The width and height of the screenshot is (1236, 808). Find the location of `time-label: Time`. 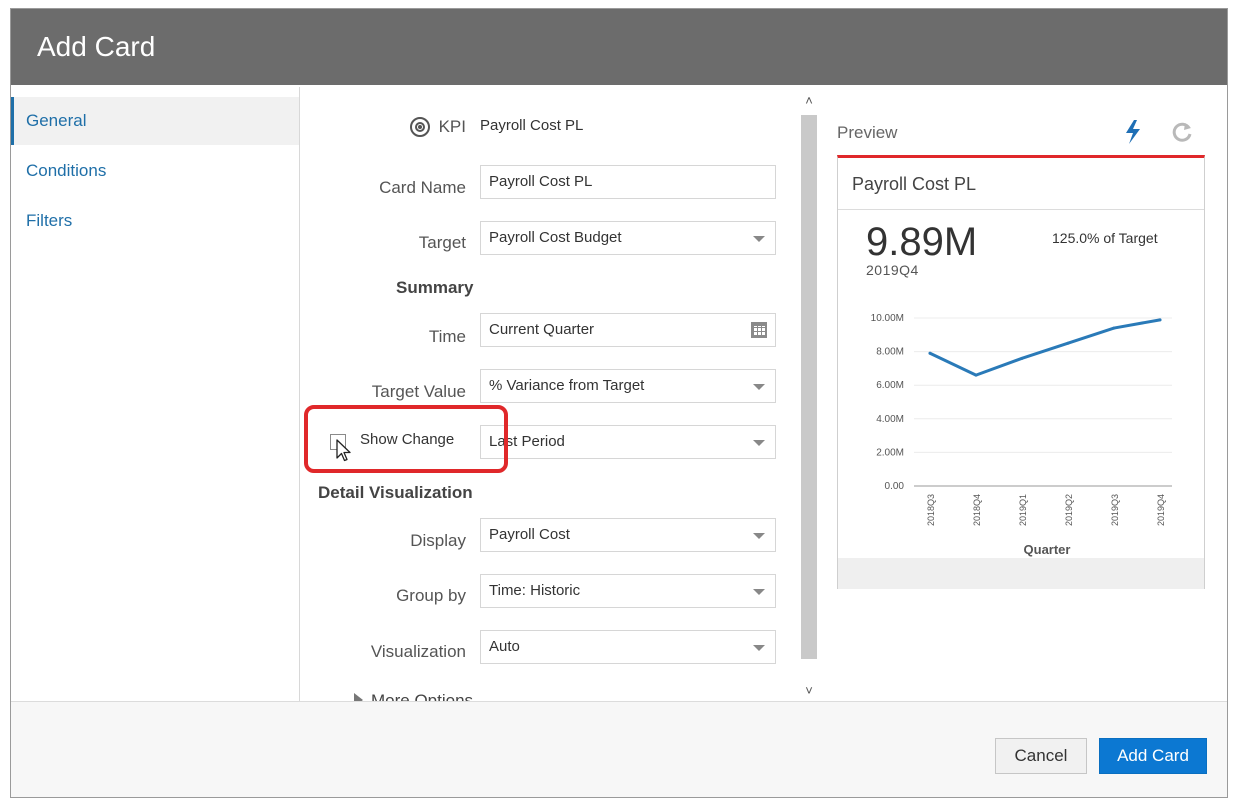

time-label: Time is located at coordinates (447, 336).